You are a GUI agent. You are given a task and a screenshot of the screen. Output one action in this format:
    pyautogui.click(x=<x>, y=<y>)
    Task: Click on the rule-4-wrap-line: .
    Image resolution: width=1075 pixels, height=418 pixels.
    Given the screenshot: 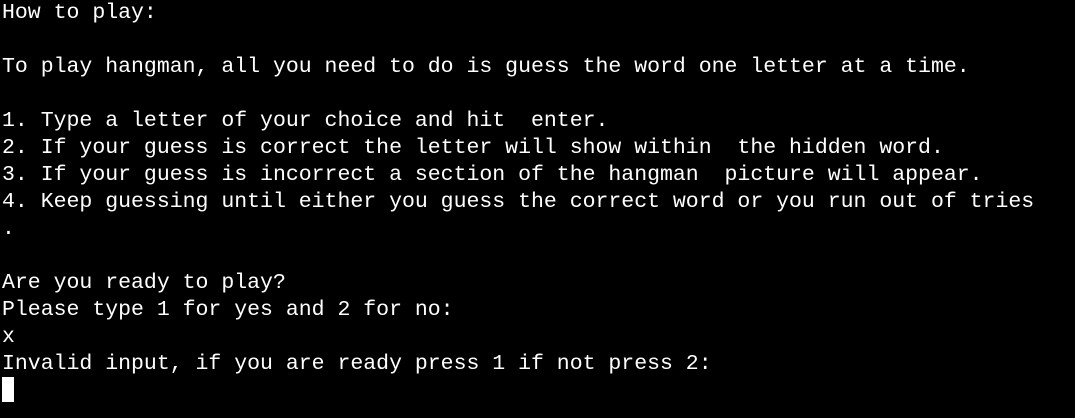 What is the action you would take?
    pyautogui.click(x=8, y=229)
    